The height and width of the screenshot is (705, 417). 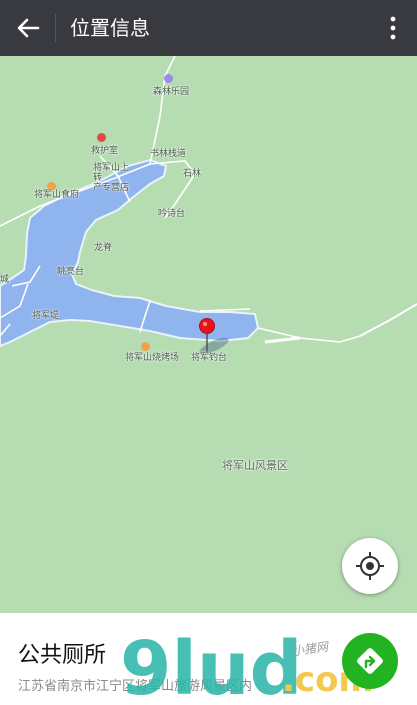 What do you see at coordinates (71, 272) in the screenshot?
I see `map-label: 眺亮台` at bounding box center [71, 272].